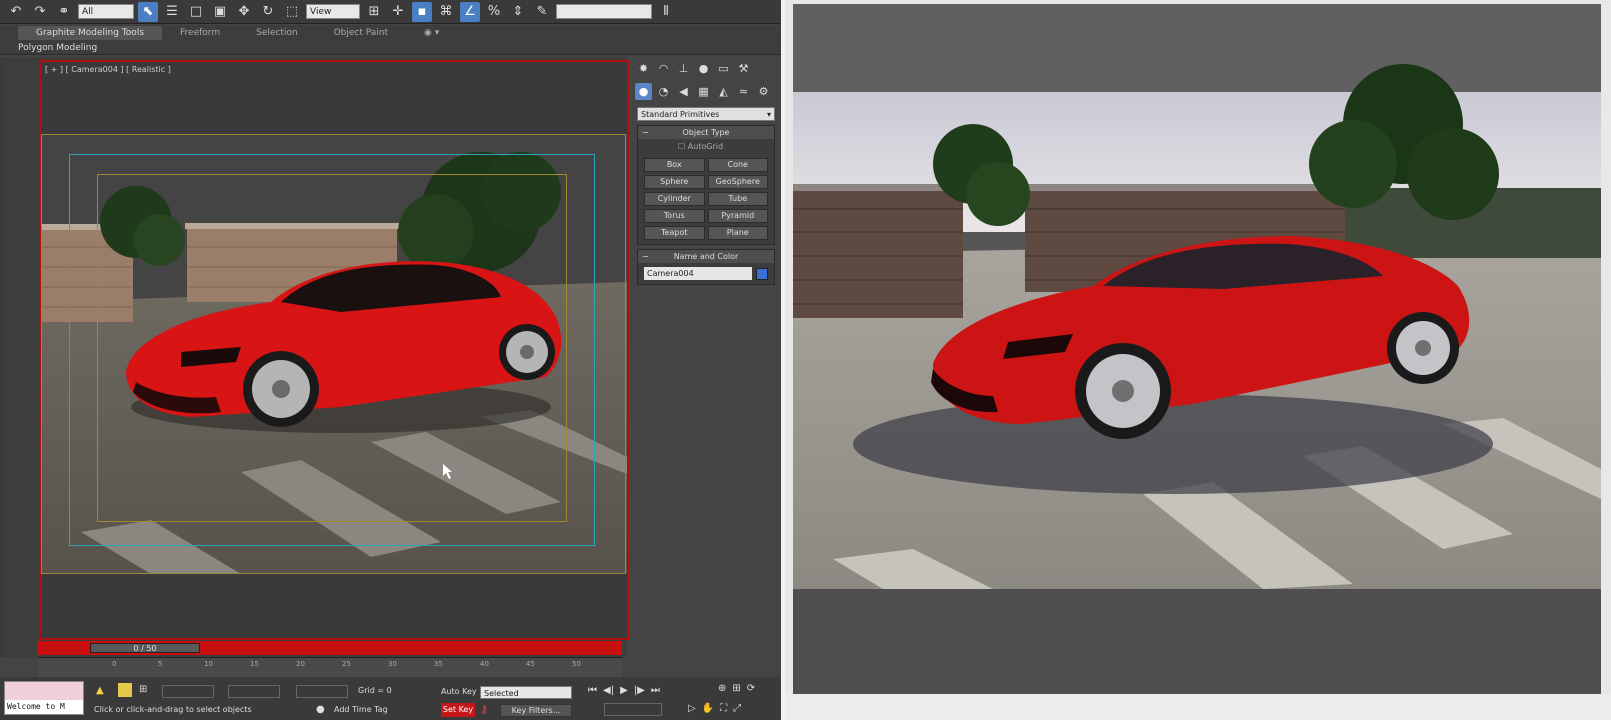  Describe the element at coordinates (737, 233) in the screenshot. I see `plane-button: Plane` at that location.